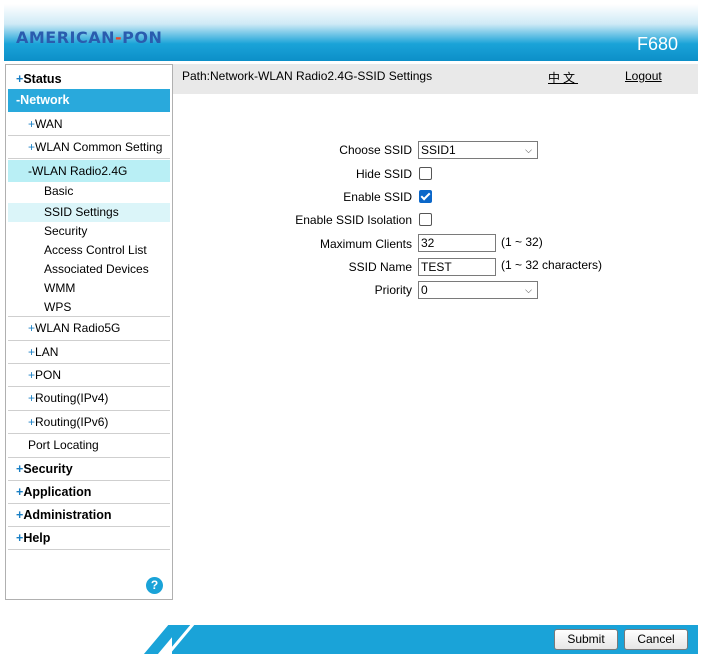 Image resolution: width=702 pixels, height=658 pixels. What do you see at coordinates (154, 585) in the screenshot?
I see `help-icon: ?` at bounding box center [154, 585].